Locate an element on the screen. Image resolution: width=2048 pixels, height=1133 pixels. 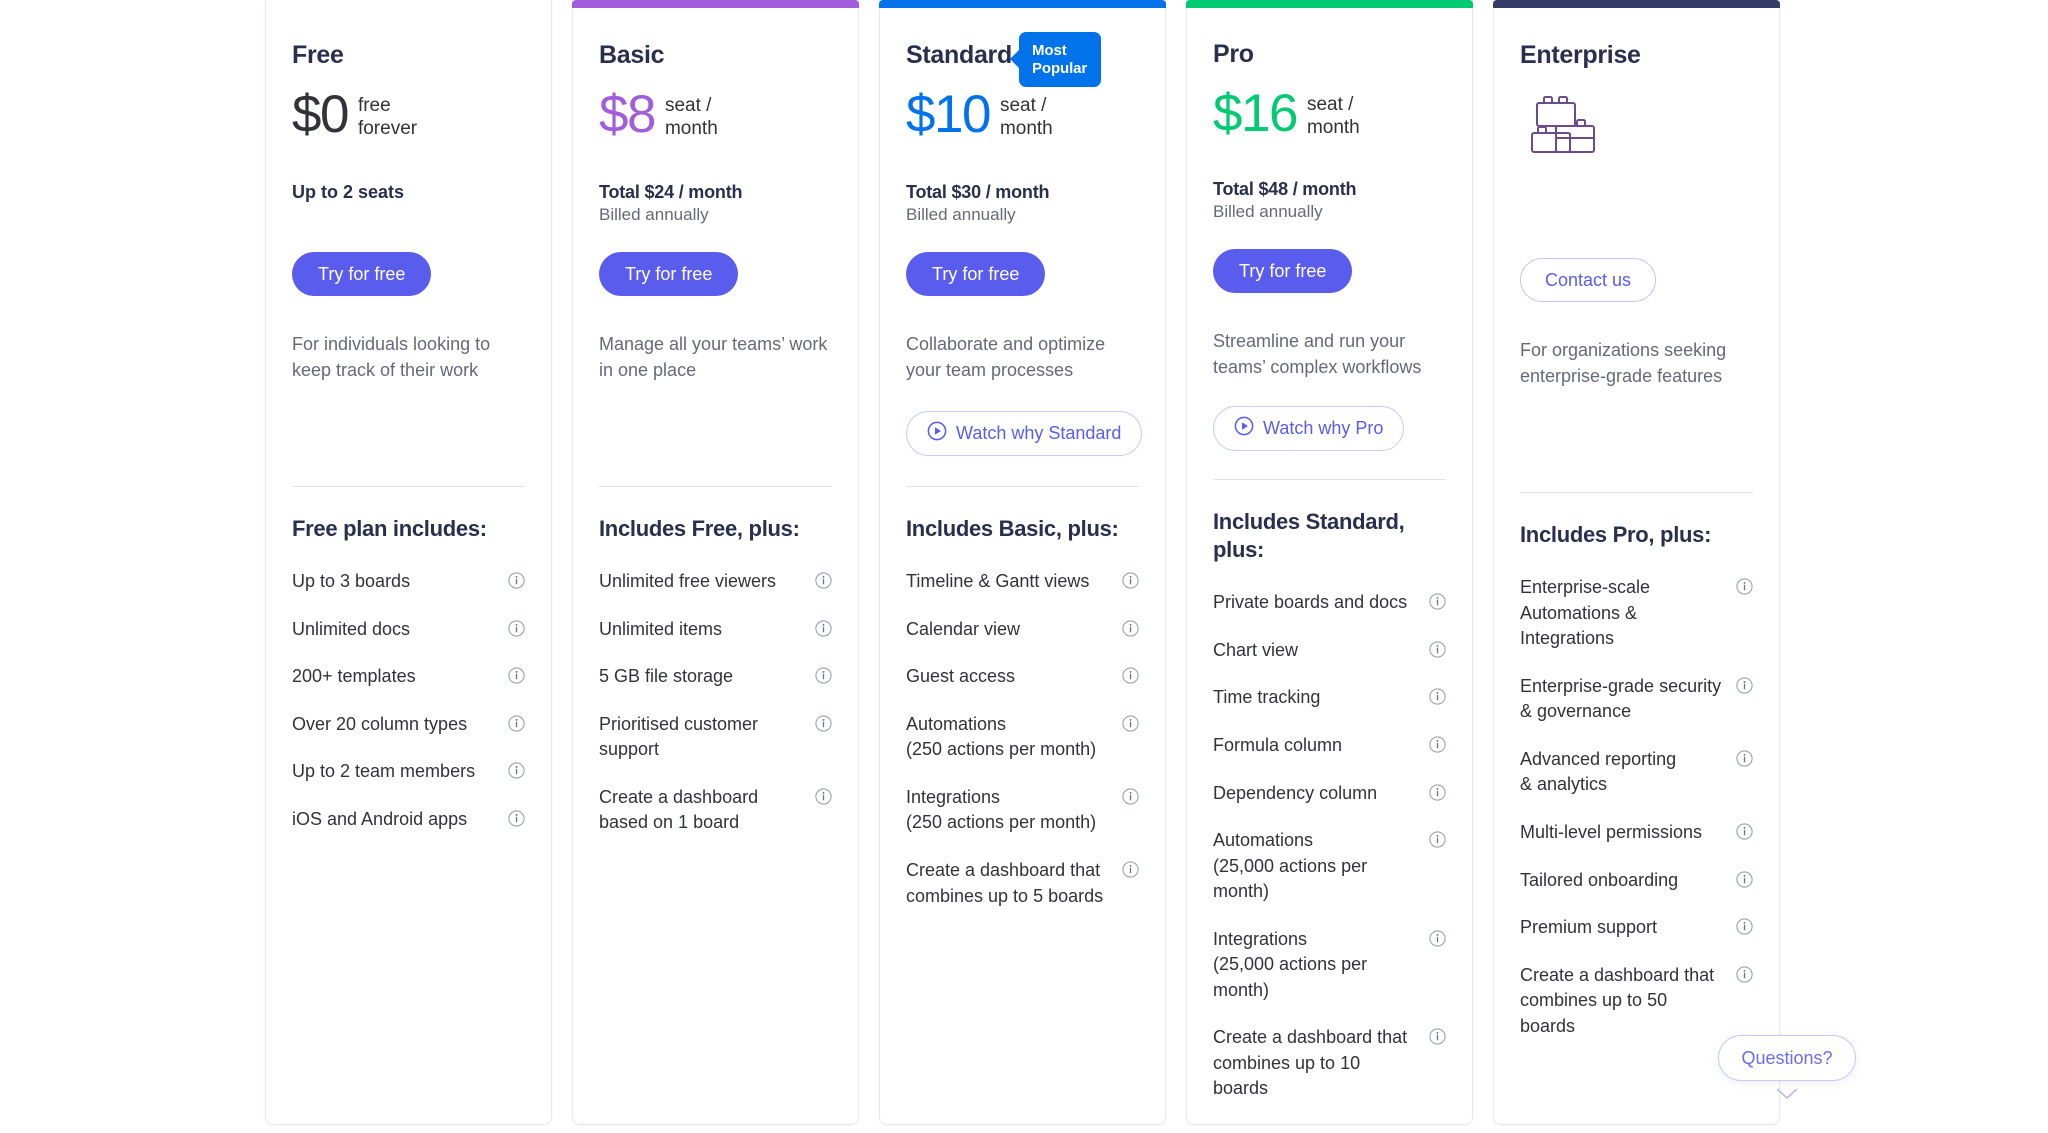
plan-accent-bar-standard is located at coordinates (1022, 4).